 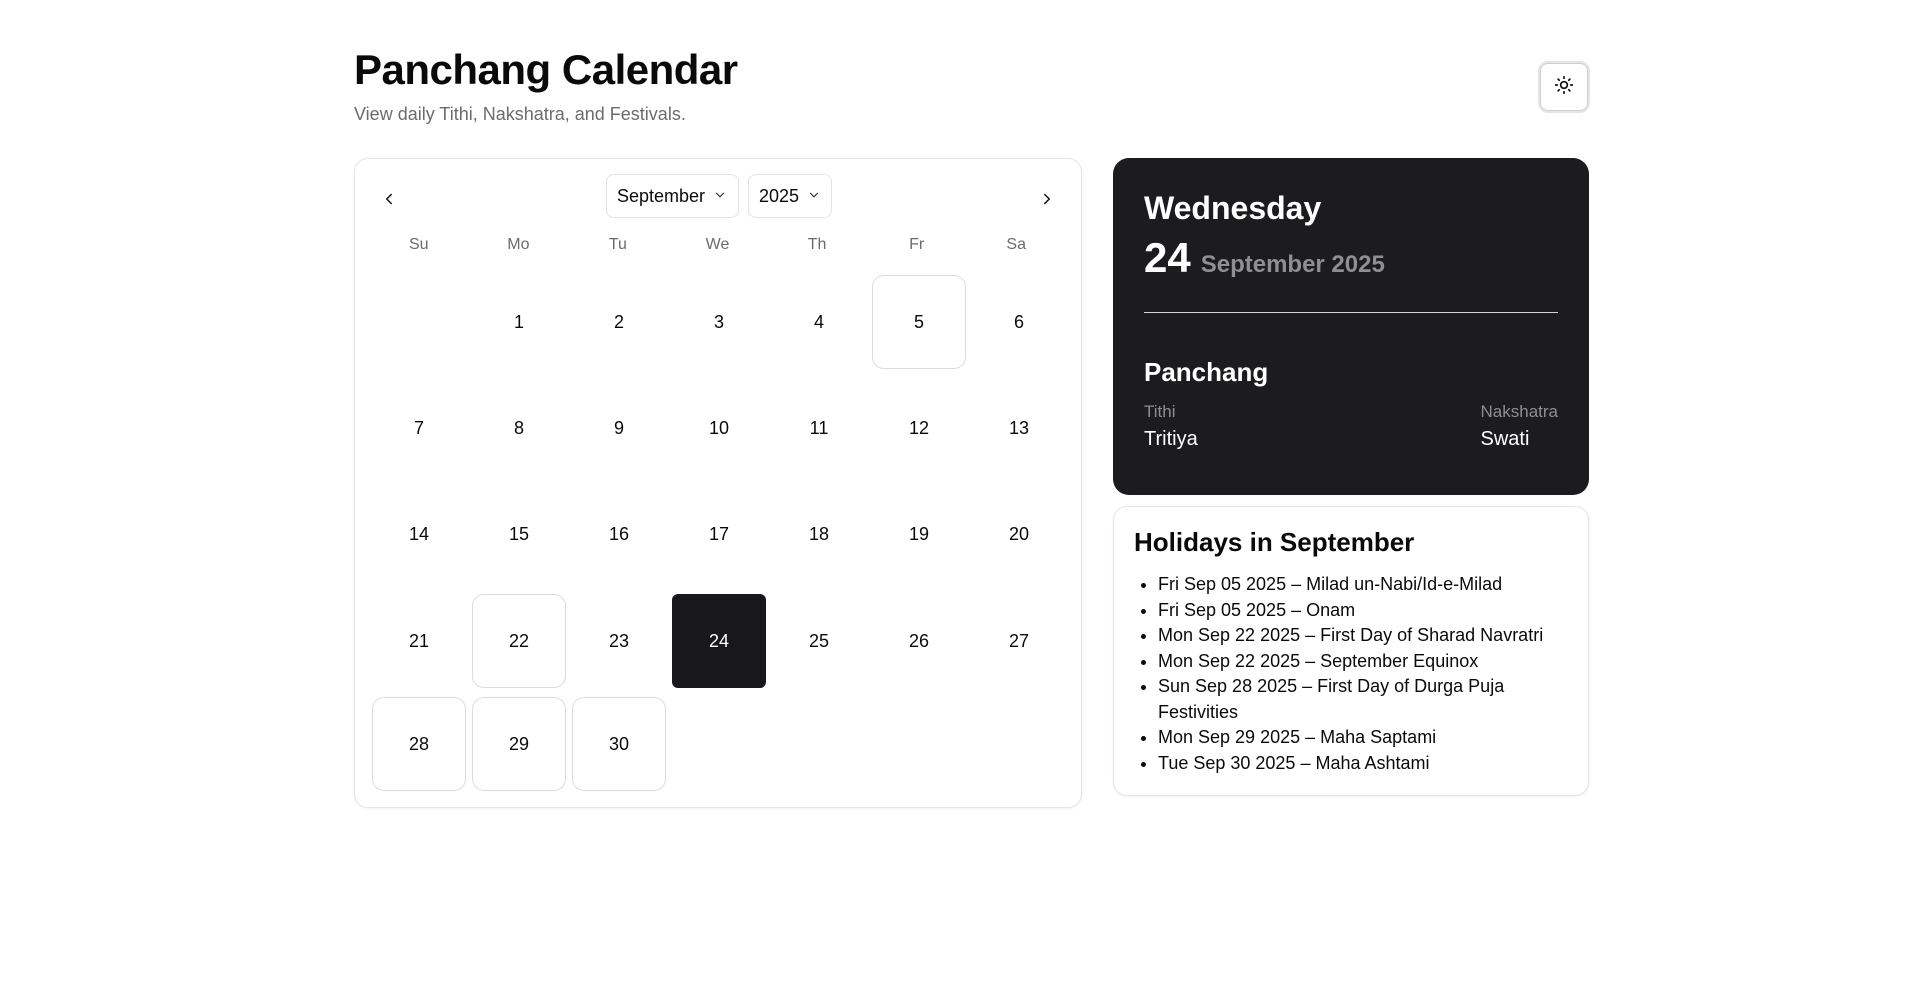 I want to click on day-number: 8, so click(x=518, y=427).